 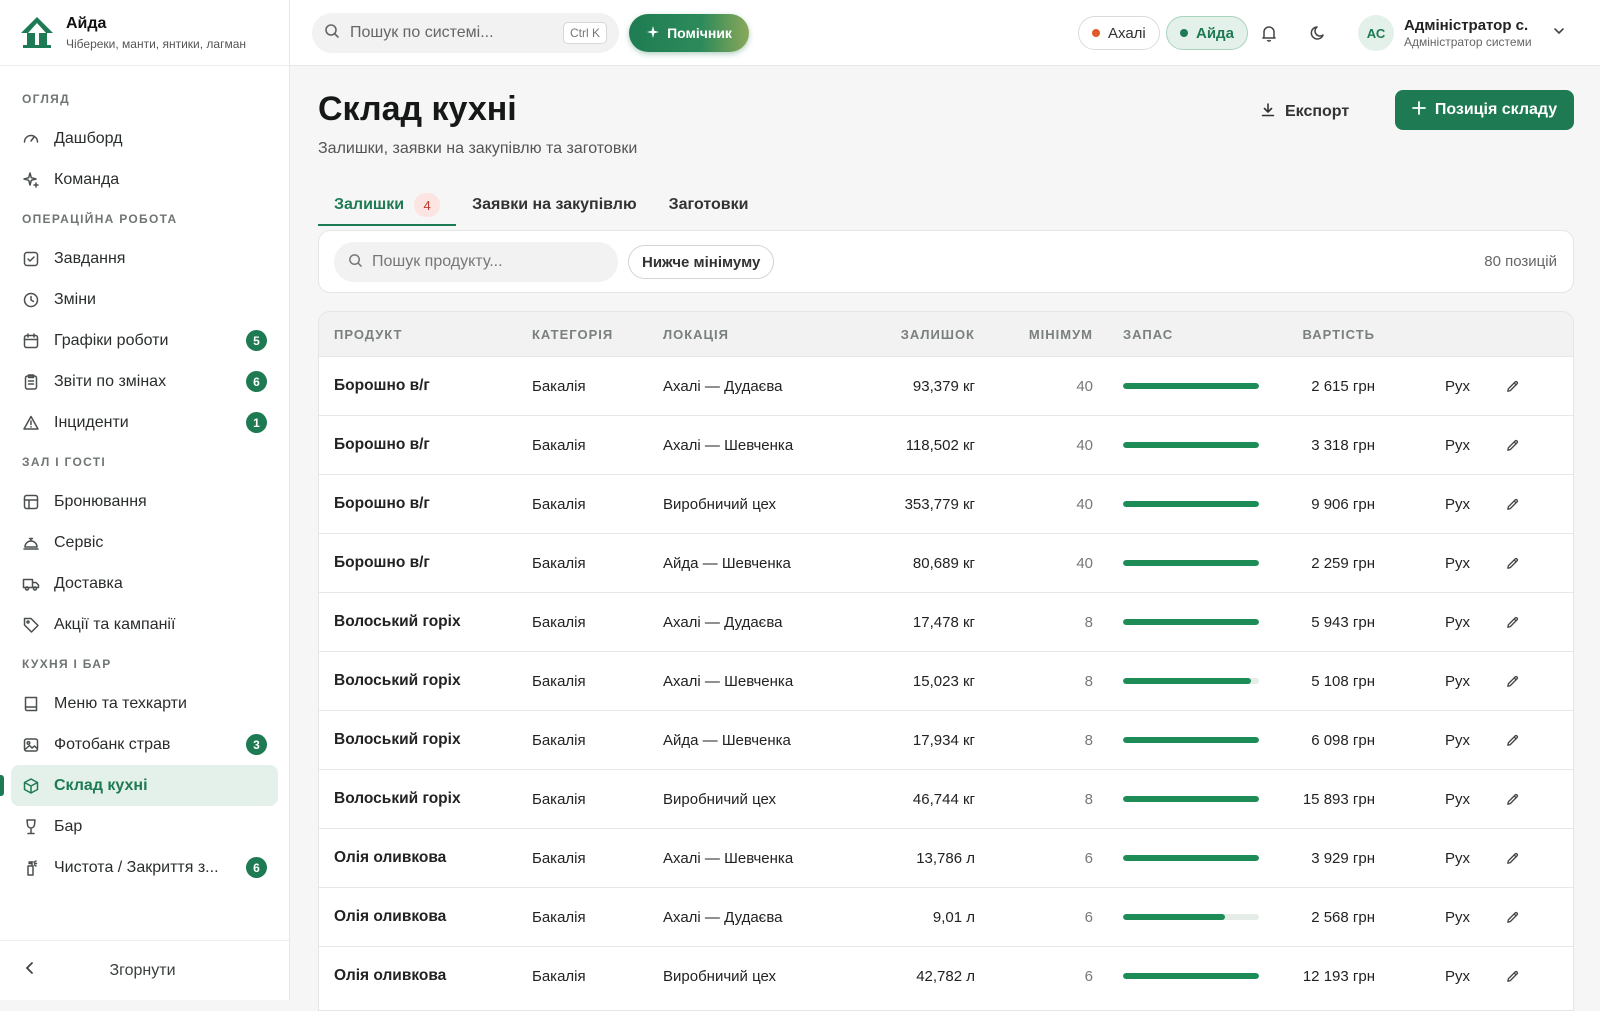 I want to click on column-header-stock: Залишок, so click(x=895, y=334).